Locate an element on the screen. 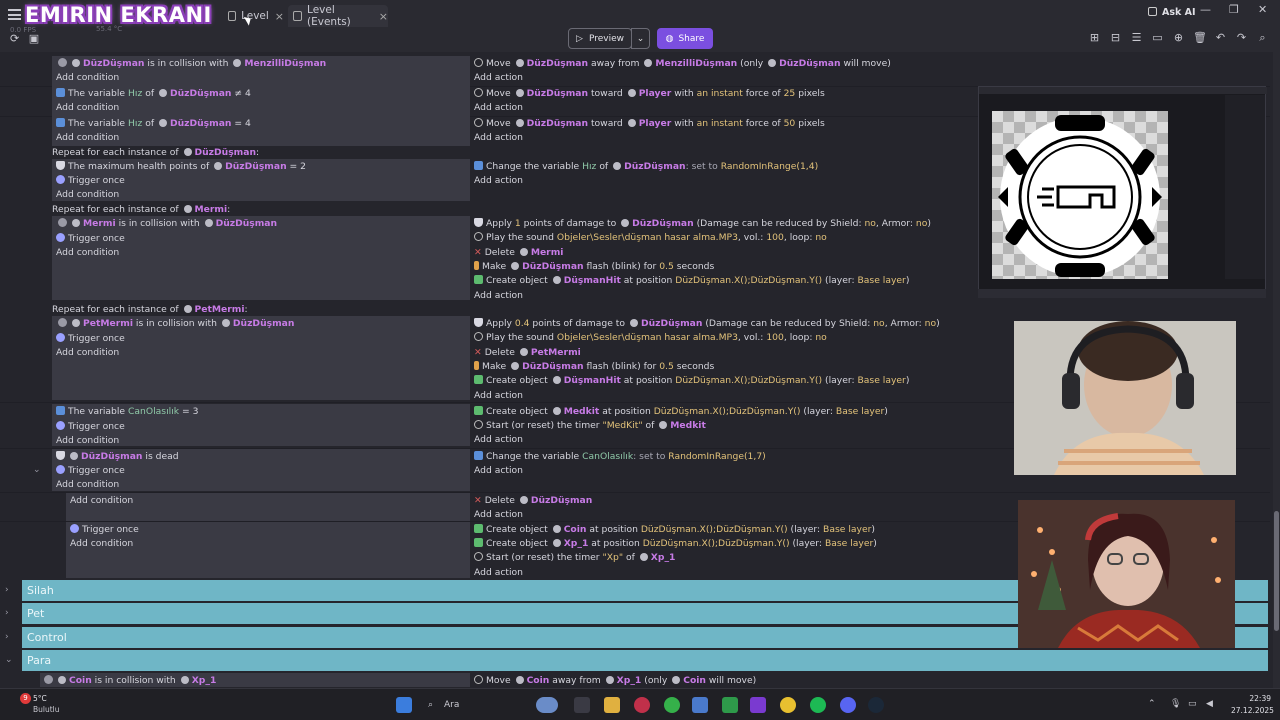 Image resolution: width=1280 pixels, height=720 pixels. event-conditions: Add condition is located at coordinates (268, 507).